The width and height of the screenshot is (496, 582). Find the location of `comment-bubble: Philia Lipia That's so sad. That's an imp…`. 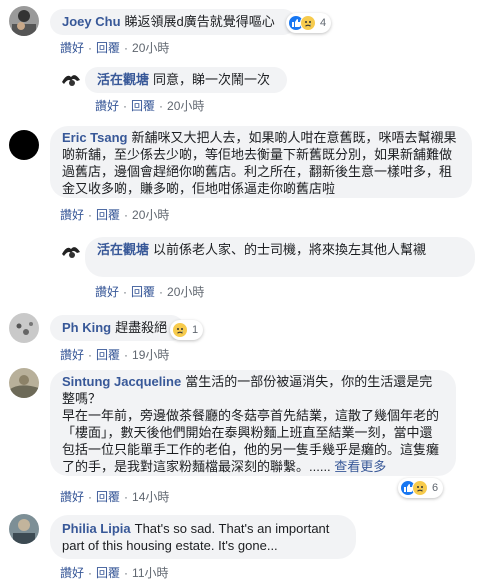

comment-bubble: Philia Lipia That's so sad. That's an imp… is located at coordinates (203, 537).